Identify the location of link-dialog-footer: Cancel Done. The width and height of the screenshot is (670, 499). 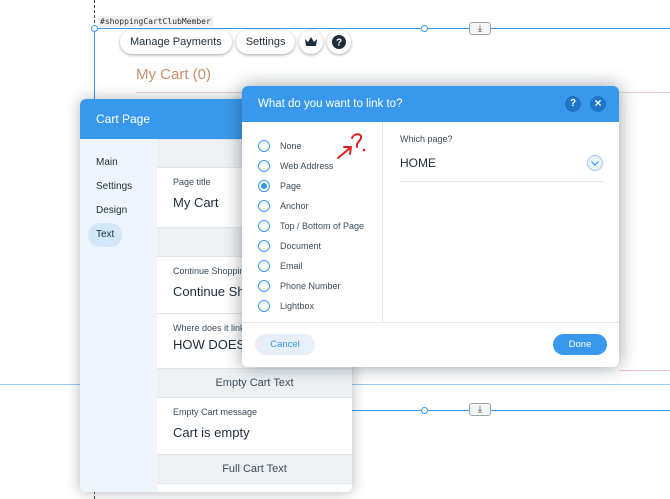
(430, 344).